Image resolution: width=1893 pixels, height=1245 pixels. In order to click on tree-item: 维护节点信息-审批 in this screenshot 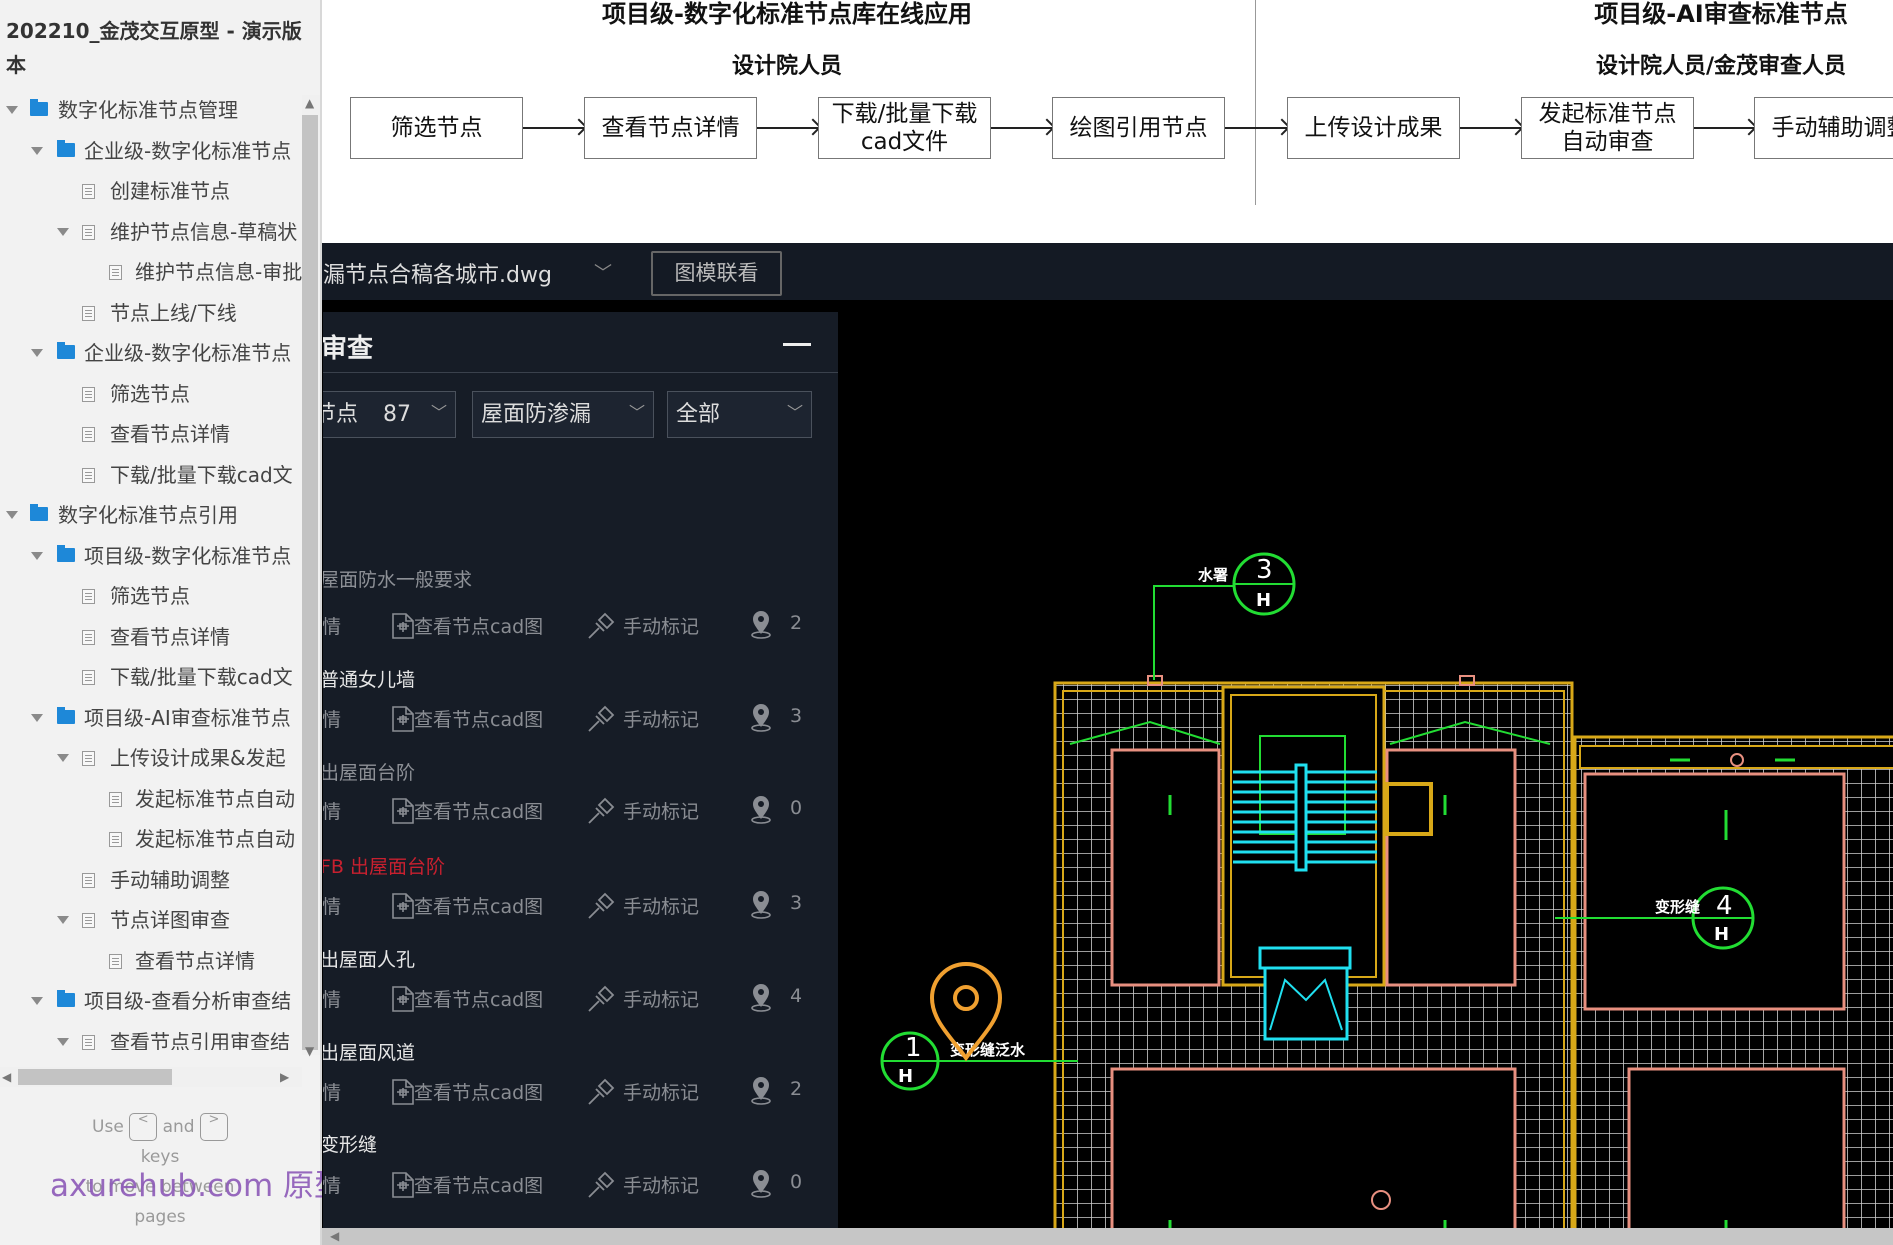, I will do `click(151, 272)`.